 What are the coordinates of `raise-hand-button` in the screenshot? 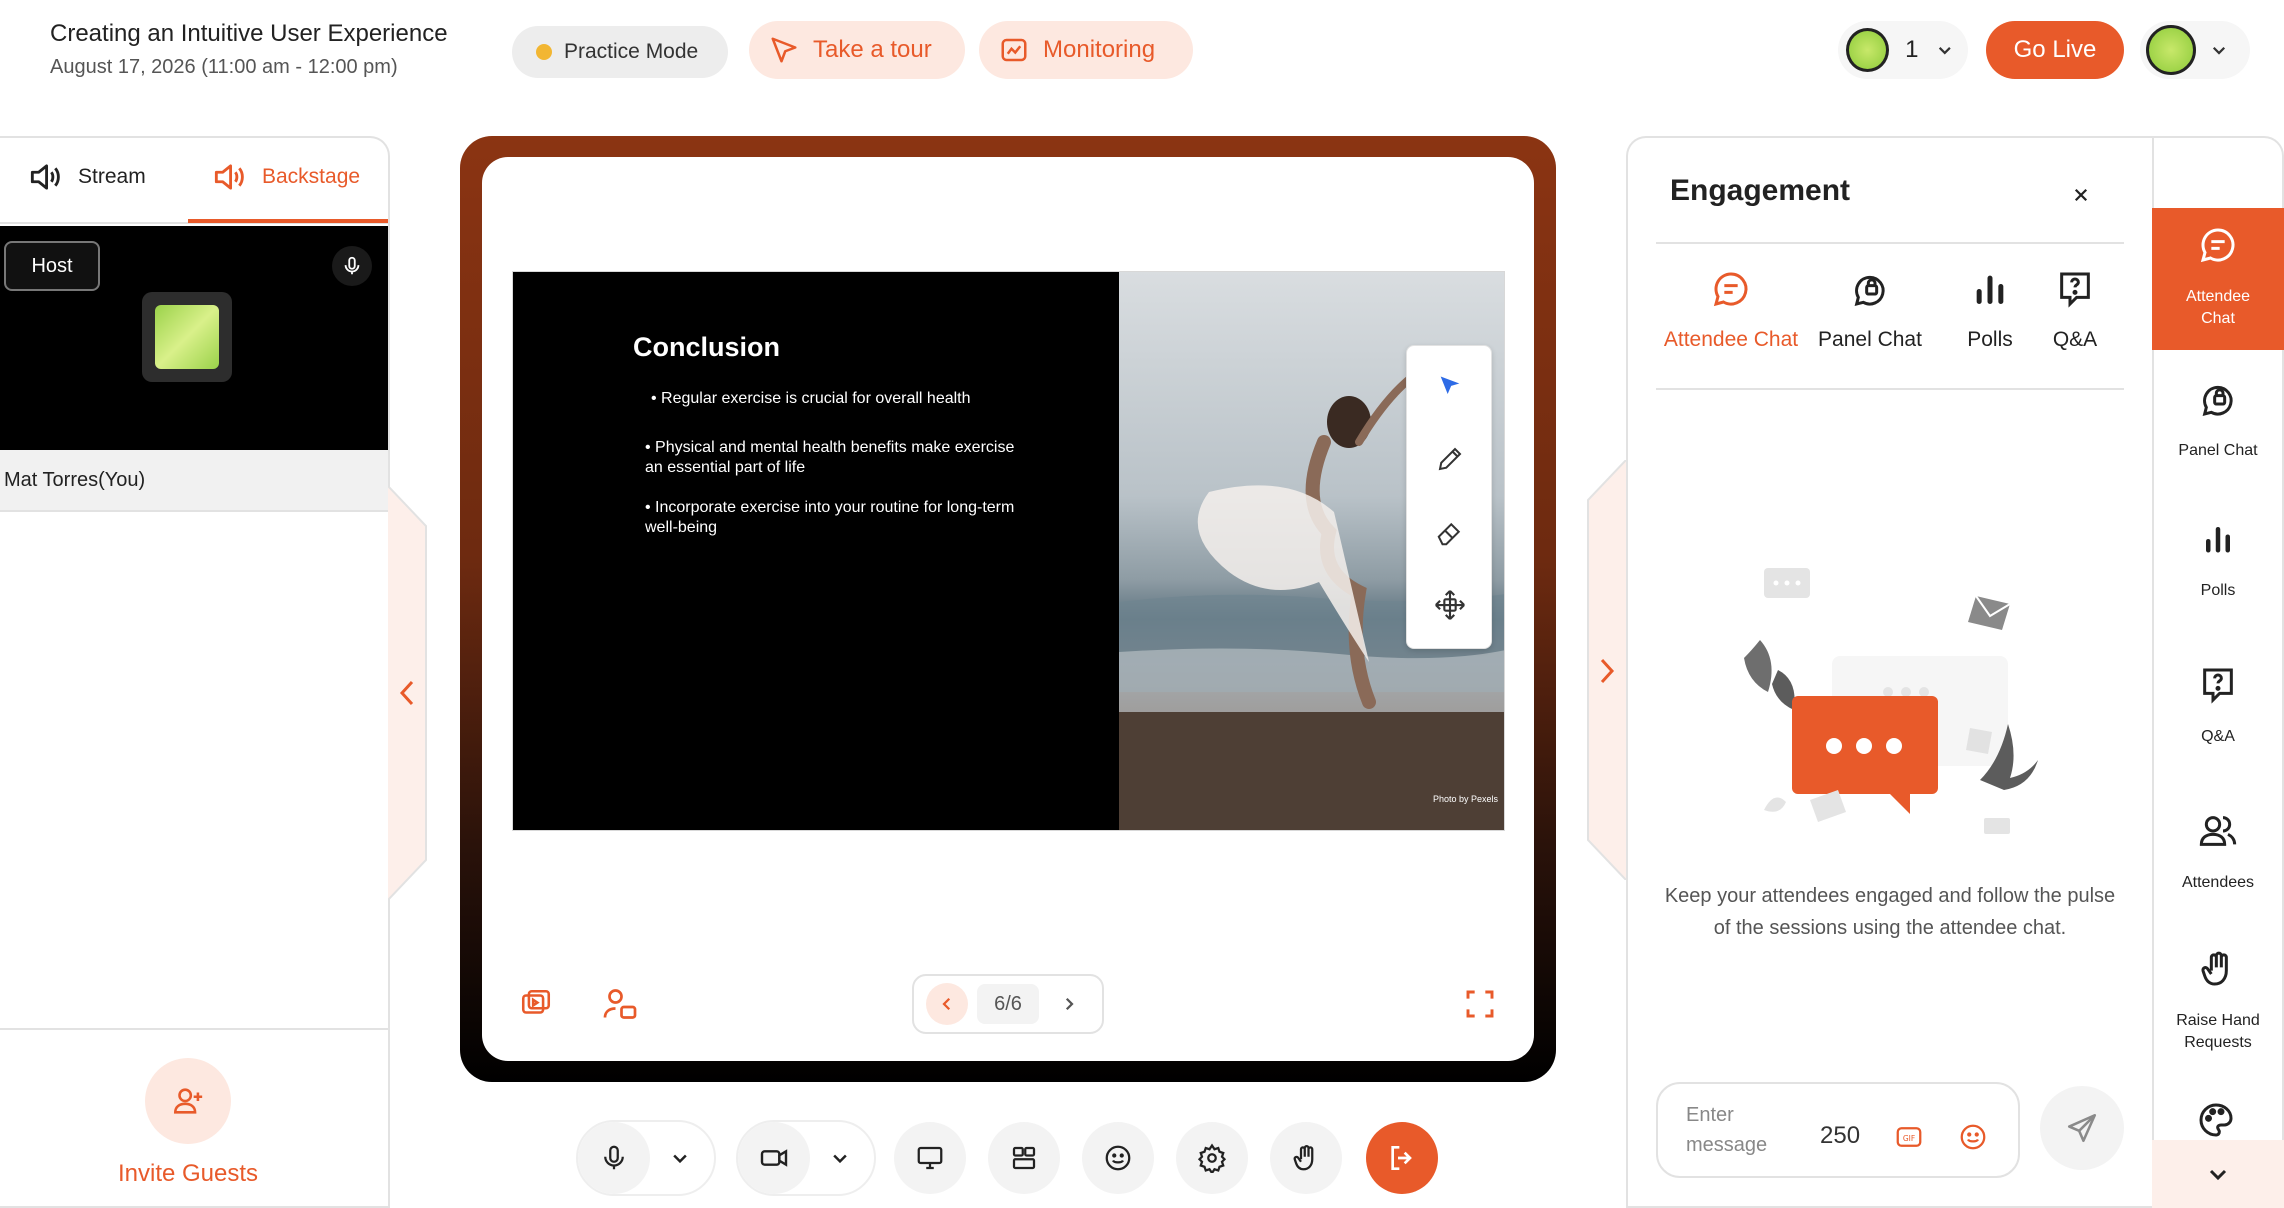 It's located at (1306, 1158).